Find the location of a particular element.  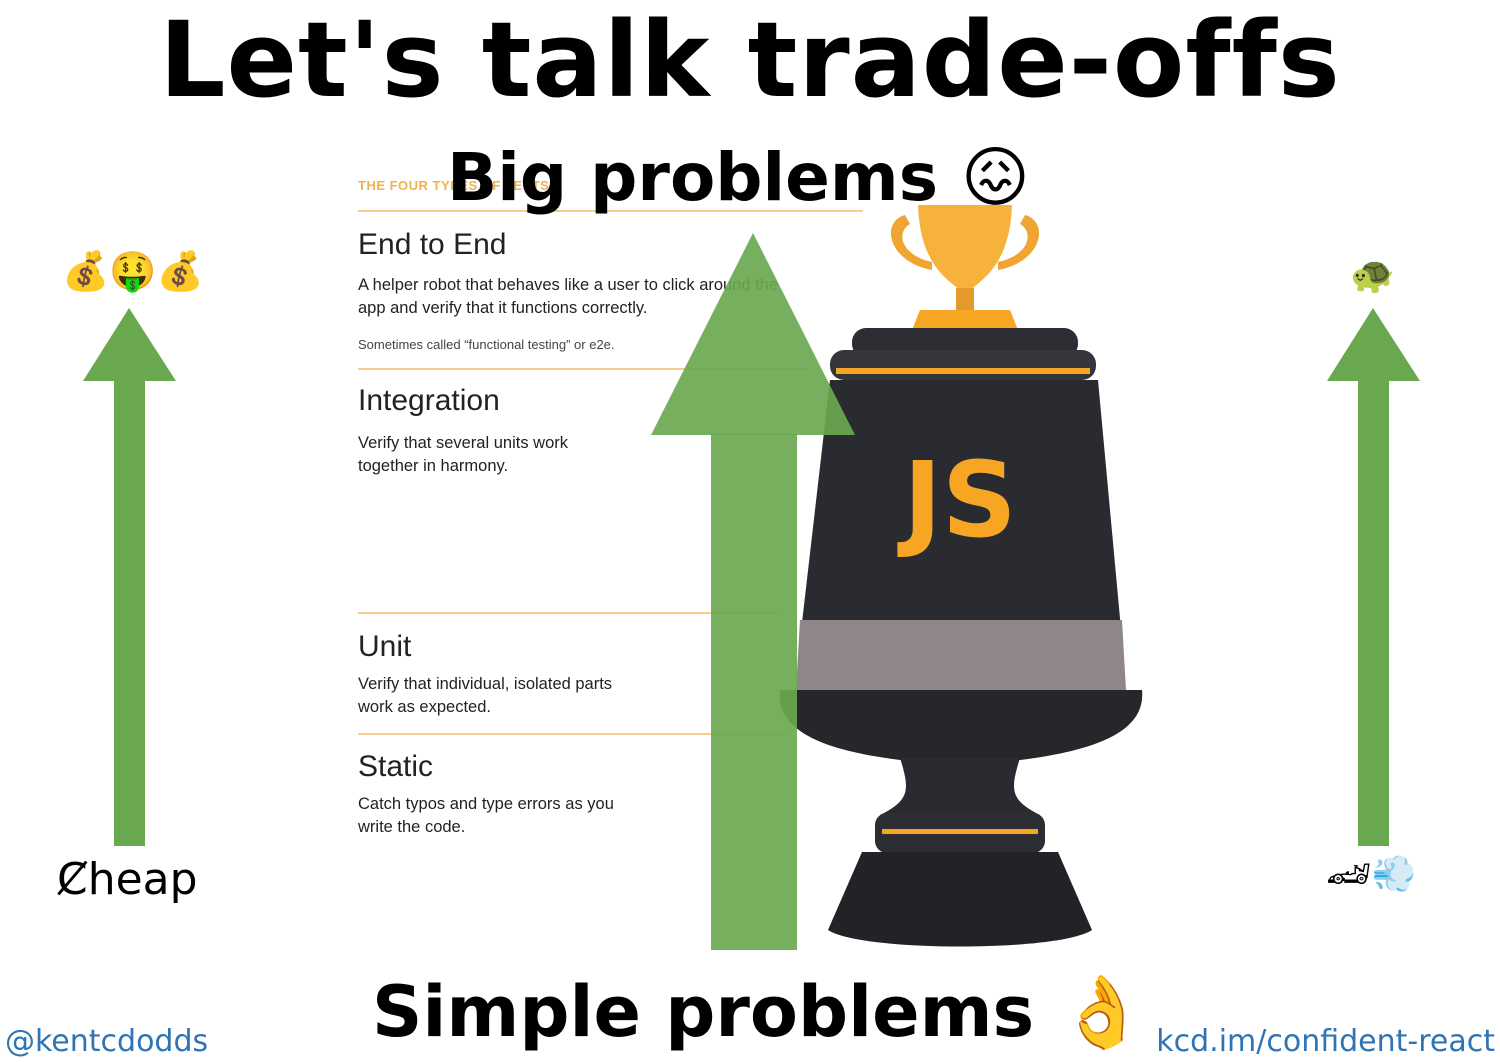

turtle-icon: 🐢 is located at coordinates (1372, 275).